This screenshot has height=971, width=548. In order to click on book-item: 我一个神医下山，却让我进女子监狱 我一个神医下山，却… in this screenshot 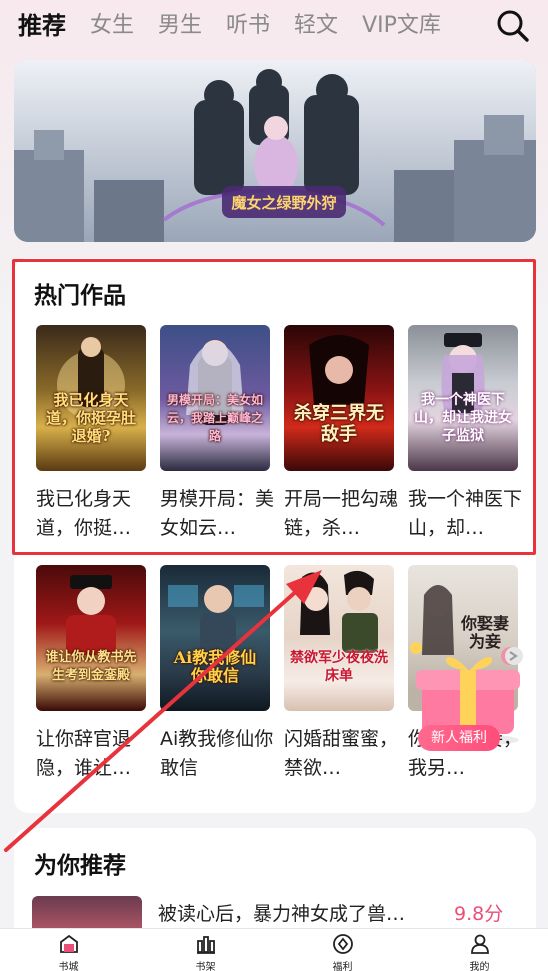, I will do `click(465, 434)`.